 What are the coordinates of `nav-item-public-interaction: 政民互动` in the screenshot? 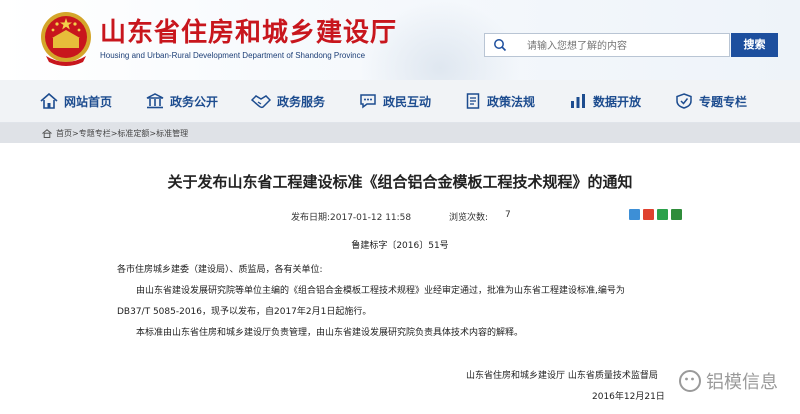 It's located at (395, 101).